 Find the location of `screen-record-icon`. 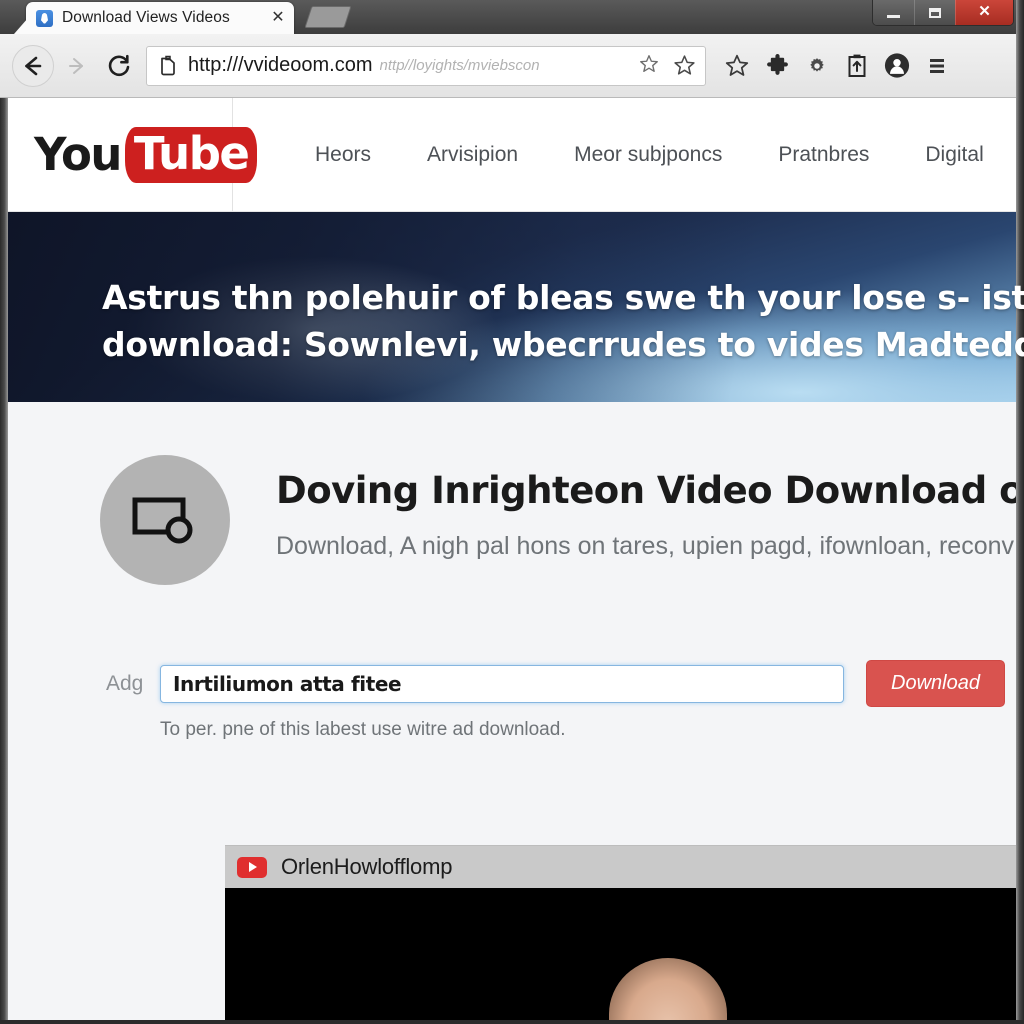

screen-record-icon is located at coordinates (165, 520).